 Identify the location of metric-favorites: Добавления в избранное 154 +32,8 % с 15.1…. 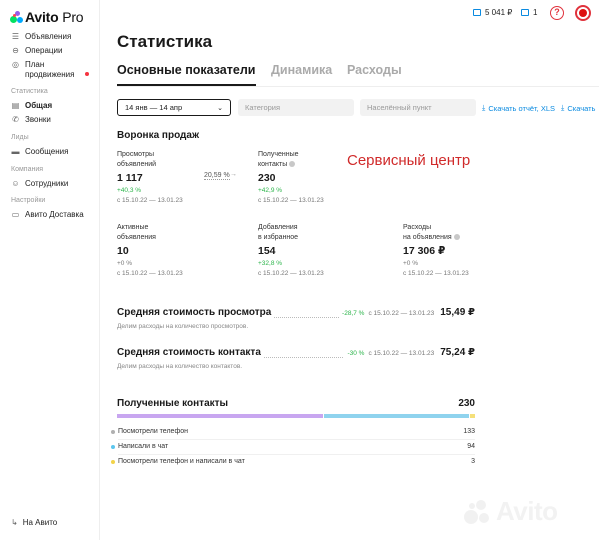
(291, 250).